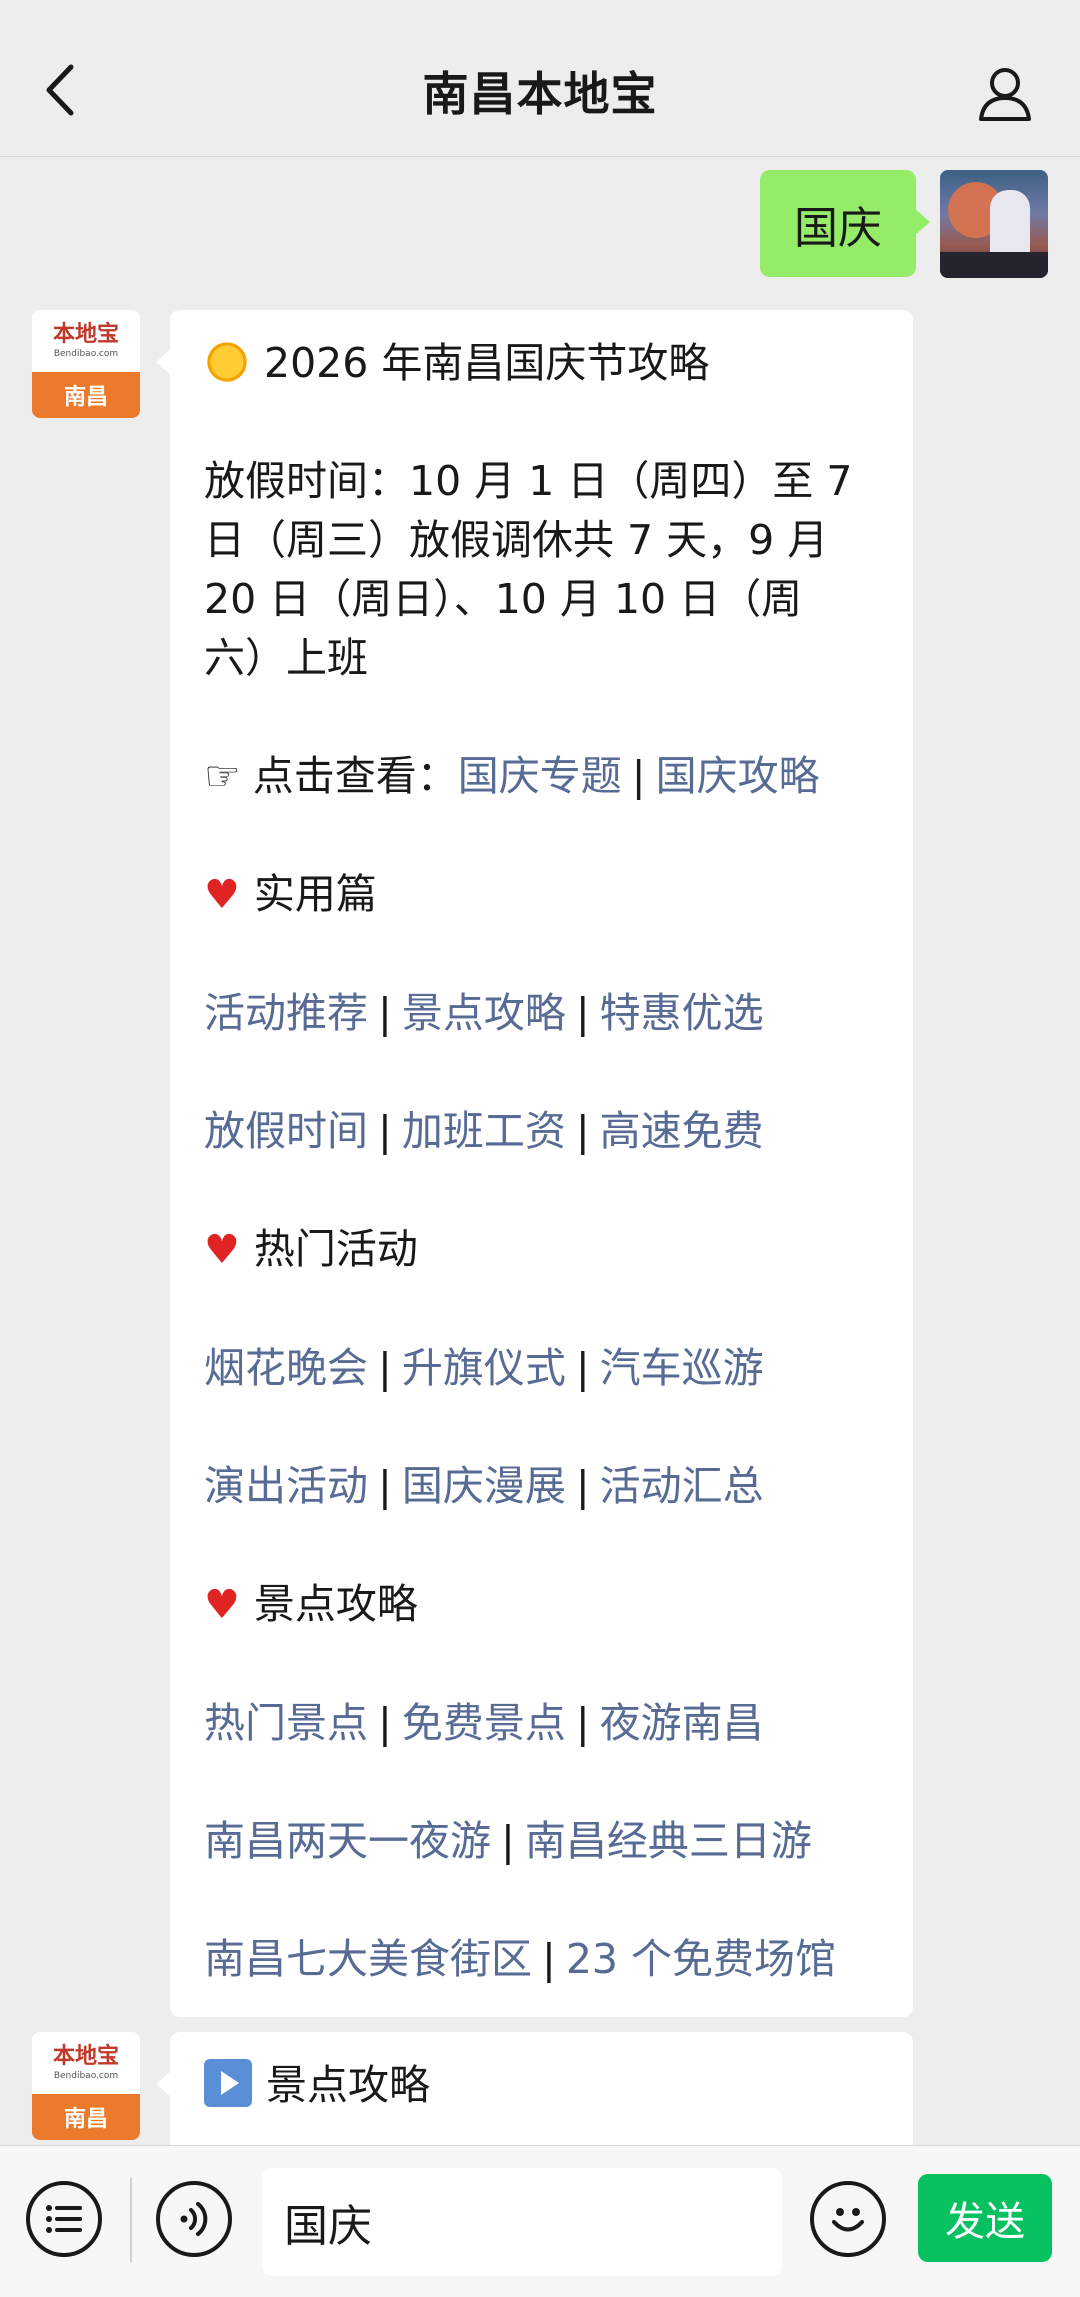  What do you see at coordinates (994, 224) in the screenshot?
I see `user-avatar` at bounding box center [994, 224].